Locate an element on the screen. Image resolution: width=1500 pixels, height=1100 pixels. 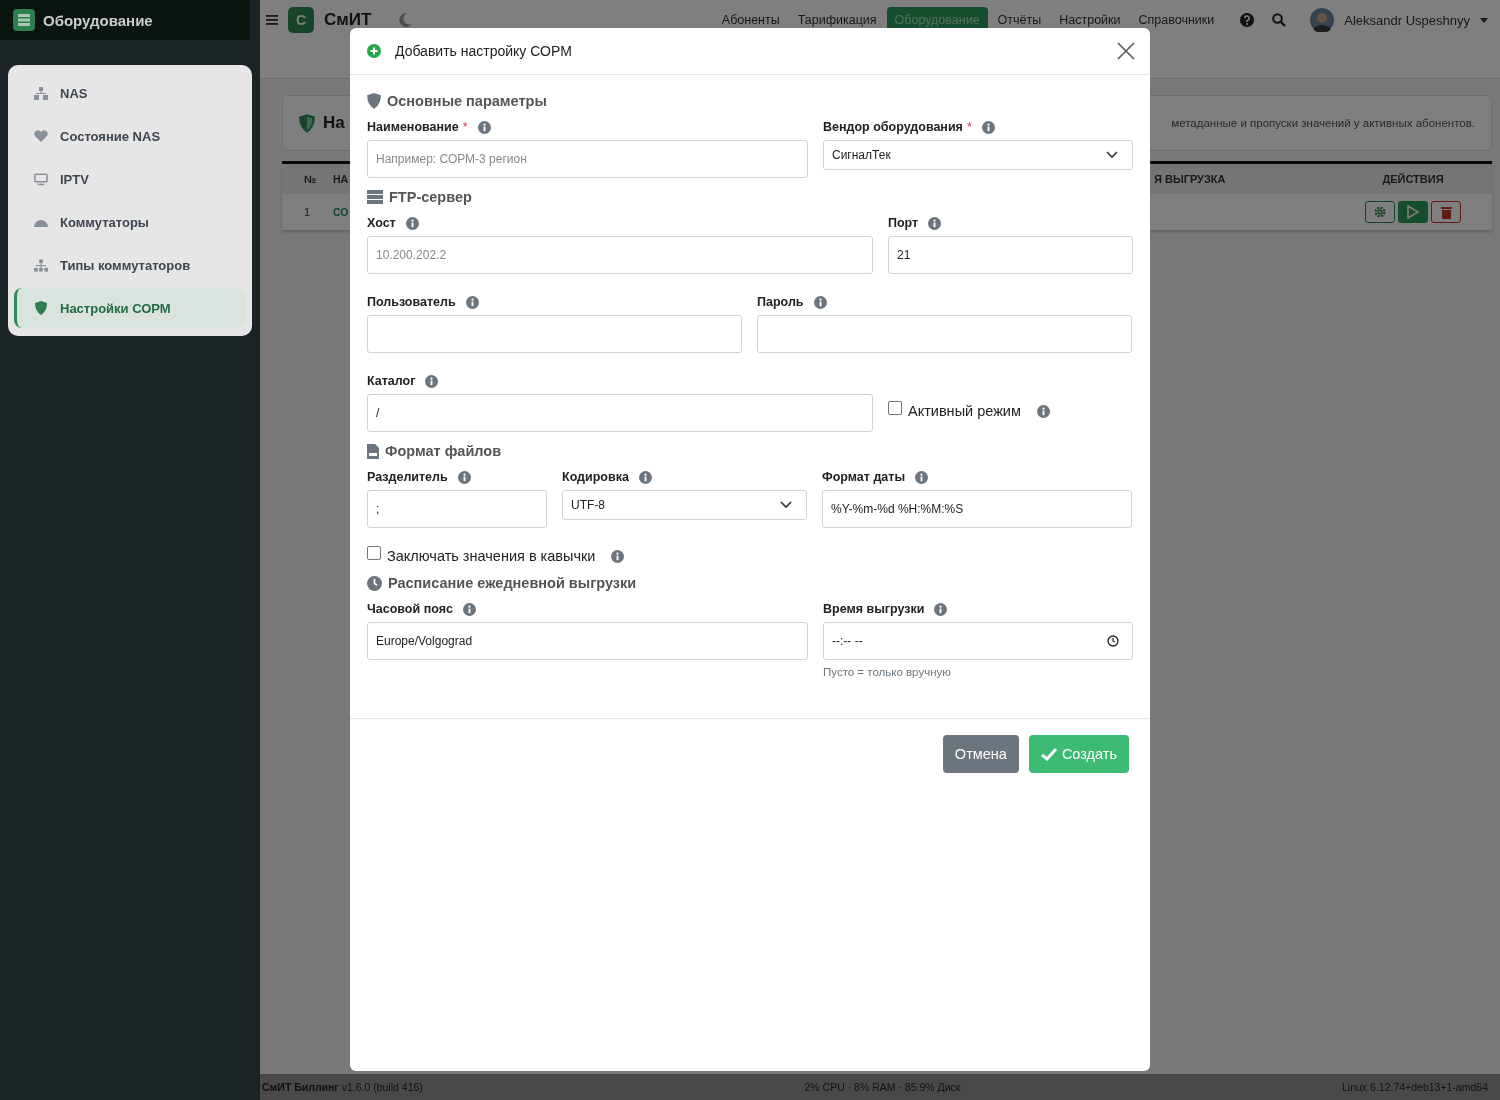
input-field: Europe/Volgograd is located at coordinates (587, 641).